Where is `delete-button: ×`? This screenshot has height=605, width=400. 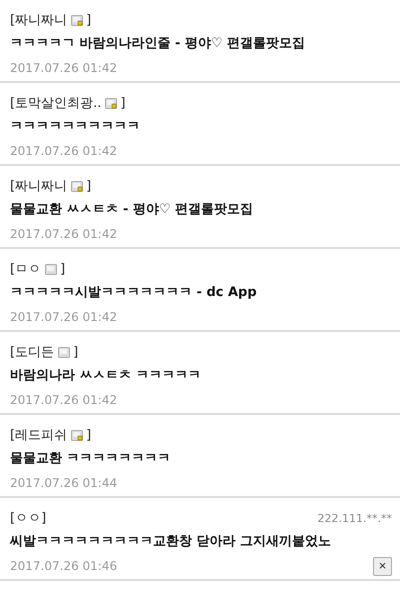
delete-button: × is located at coordinates (382, 566).